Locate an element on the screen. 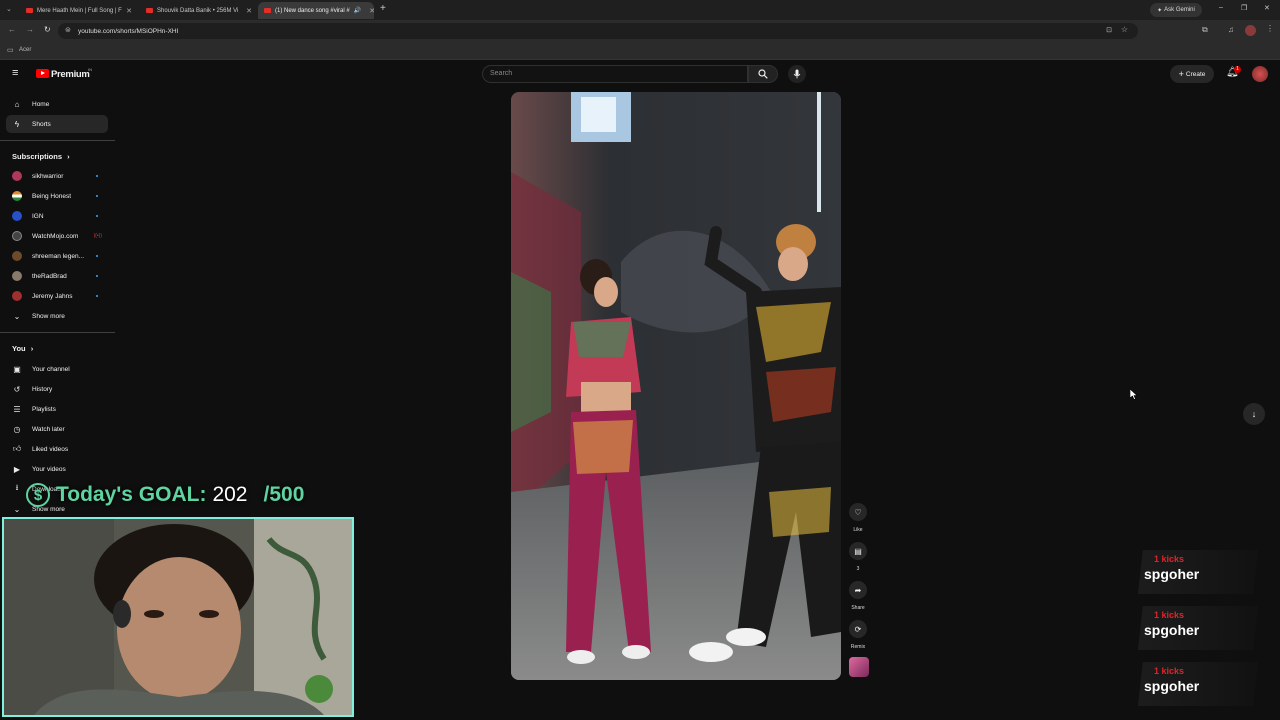 This screenshot has height=720, width=1280. heart-icon: ♡ is located at coordinates (858, 512).